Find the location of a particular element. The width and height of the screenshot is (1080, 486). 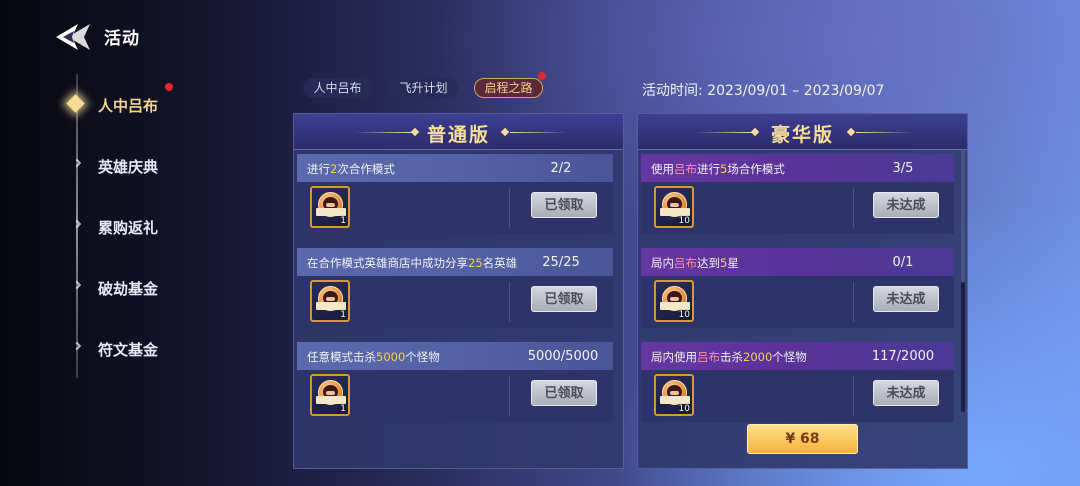

sidebar-badge-dot is located at coordinates (169, 87).